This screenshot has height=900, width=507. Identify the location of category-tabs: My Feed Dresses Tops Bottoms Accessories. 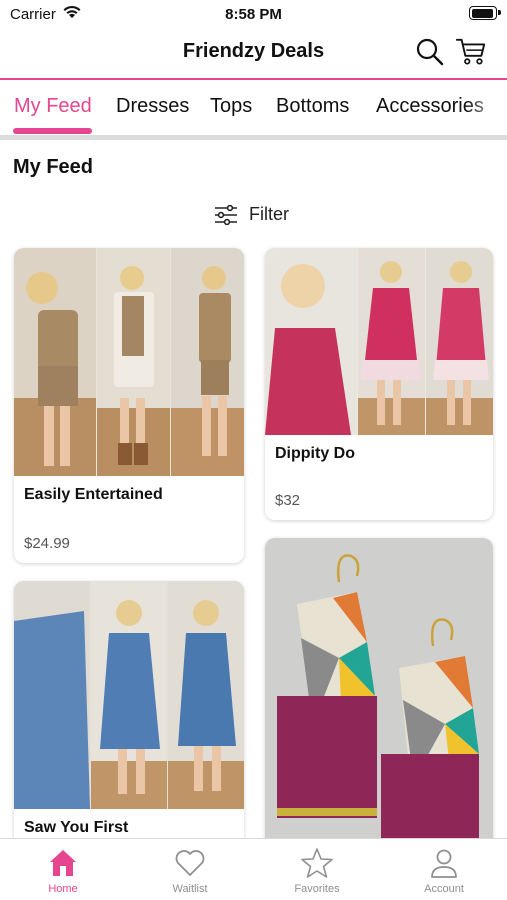
(253, 108).